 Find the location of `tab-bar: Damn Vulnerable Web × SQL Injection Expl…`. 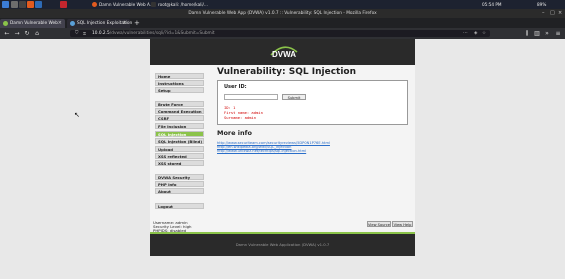

tab-bar: Damn Vulnerable Web × SQL Injection Expl… is located at coordinates (282, 23).